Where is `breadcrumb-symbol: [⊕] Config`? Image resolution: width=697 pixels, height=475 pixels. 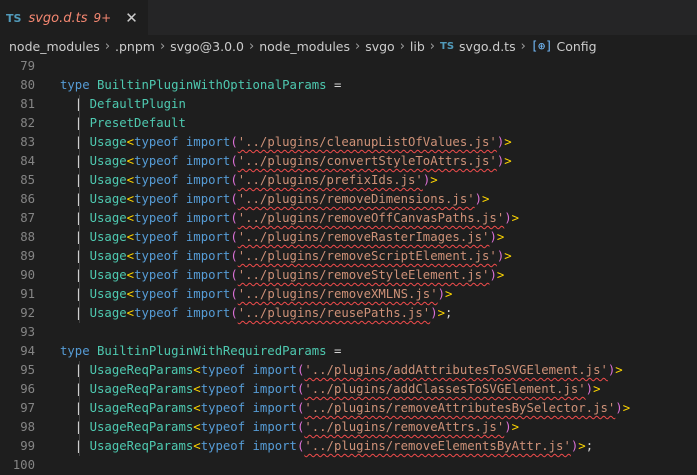
breadcrumb-symbol: [⊕] Config is located at coordinates (564, 46).